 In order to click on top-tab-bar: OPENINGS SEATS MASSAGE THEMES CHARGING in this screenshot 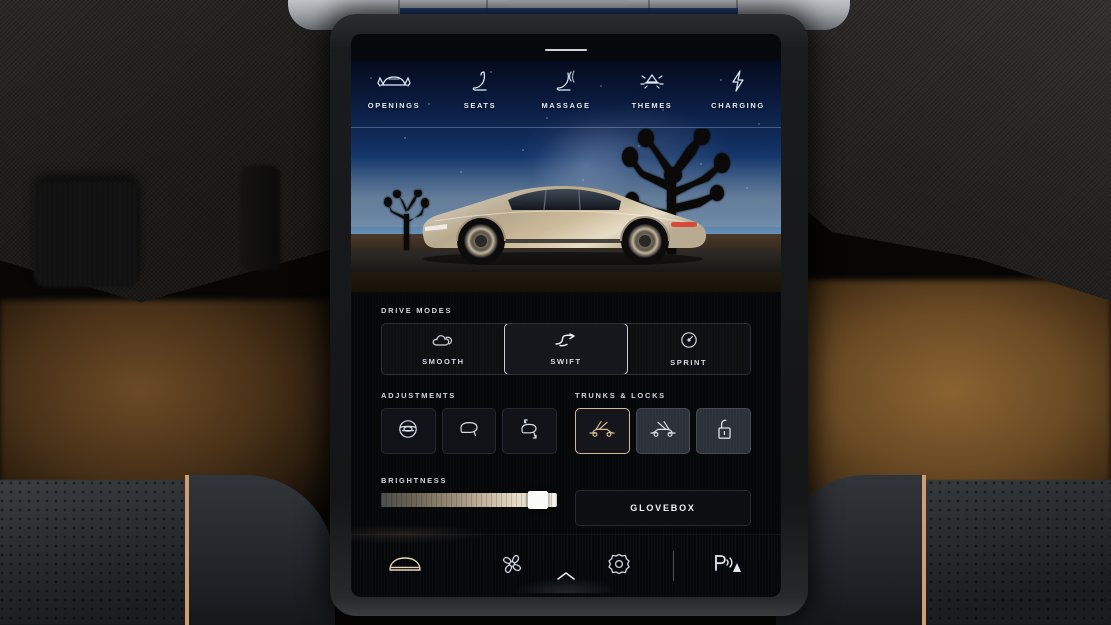, I will do `click(566, 94)`.